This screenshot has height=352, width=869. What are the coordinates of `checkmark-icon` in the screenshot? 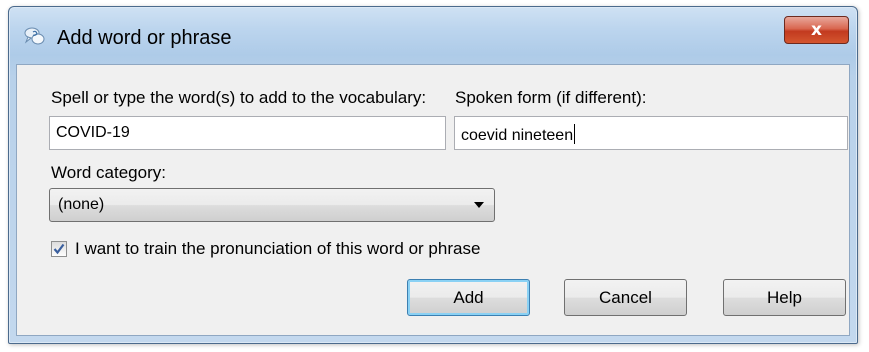 It's located at (59, 249).